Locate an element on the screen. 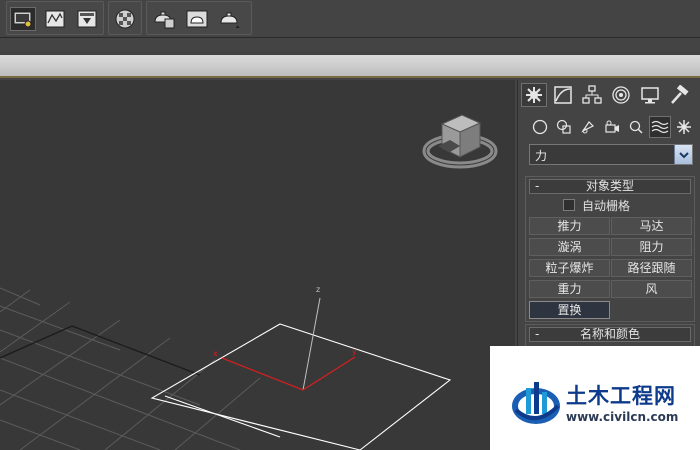  cameras-icon is located at coordinates (612, 126).